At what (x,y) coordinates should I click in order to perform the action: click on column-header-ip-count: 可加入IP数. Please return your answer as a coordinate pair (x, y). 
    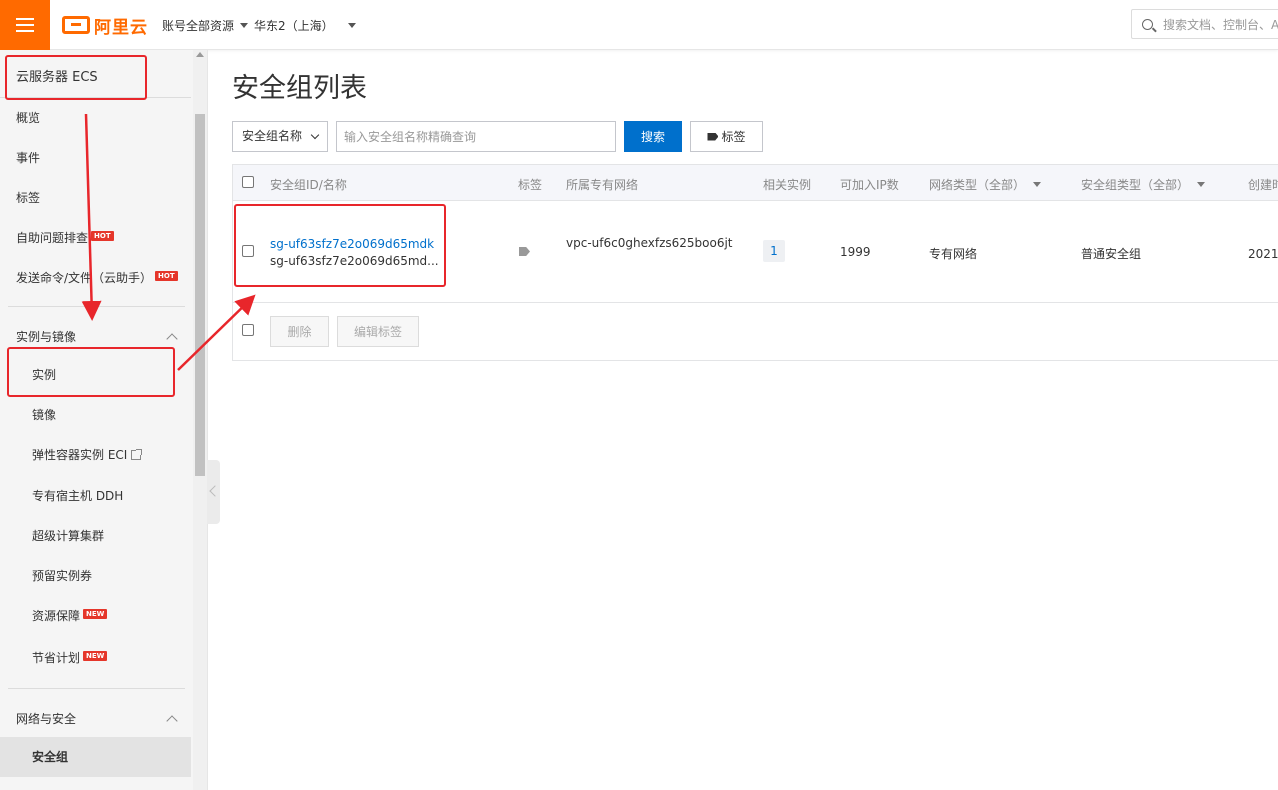
    Looking at the image, I should click on (869, 185).